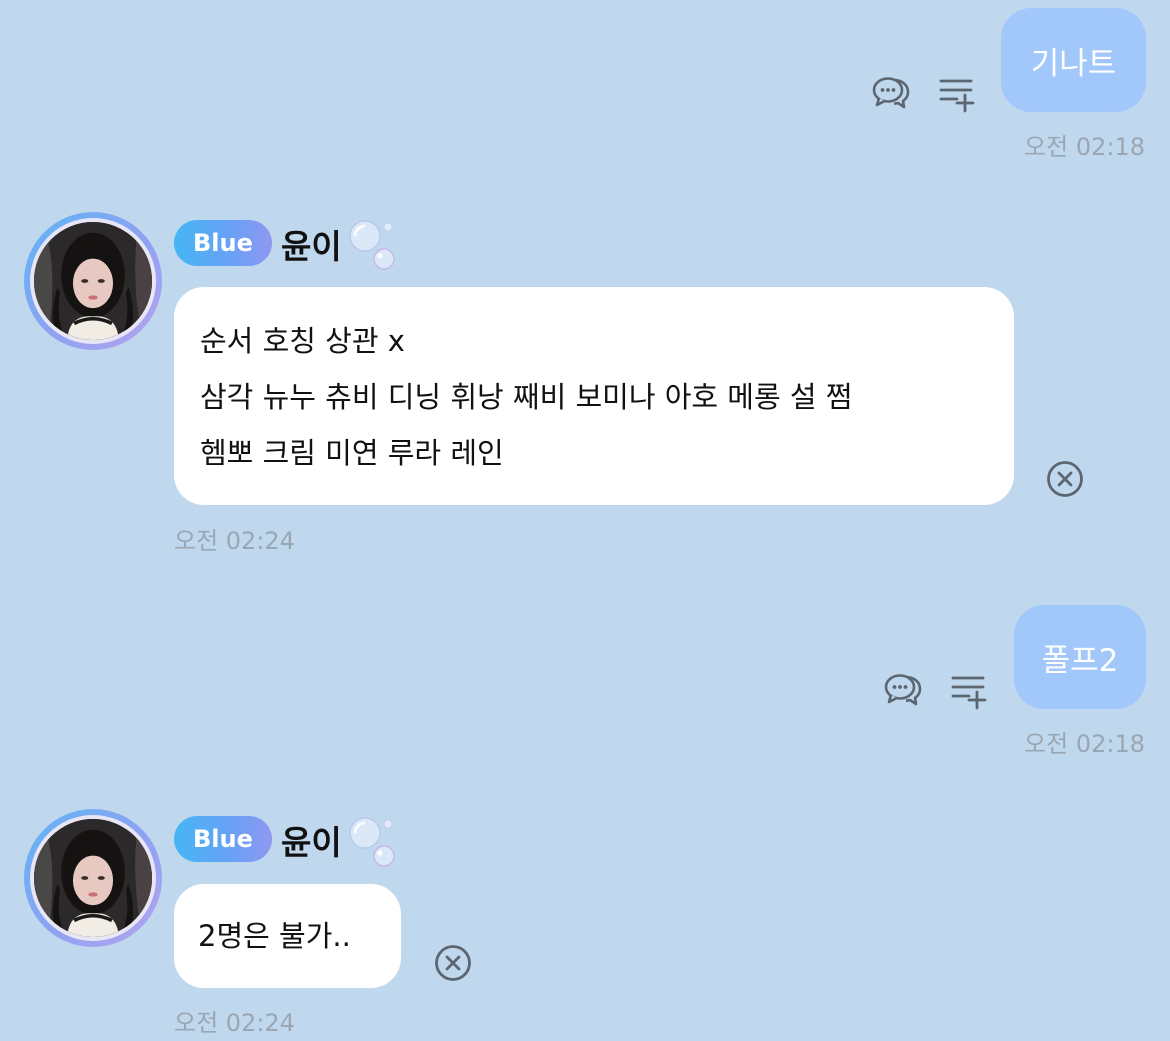 Image resolution: width=1170 pixels, height=1041 pixels. I want to click on incoming-message-bubble: 2명은 불가.., so click(287, 936).